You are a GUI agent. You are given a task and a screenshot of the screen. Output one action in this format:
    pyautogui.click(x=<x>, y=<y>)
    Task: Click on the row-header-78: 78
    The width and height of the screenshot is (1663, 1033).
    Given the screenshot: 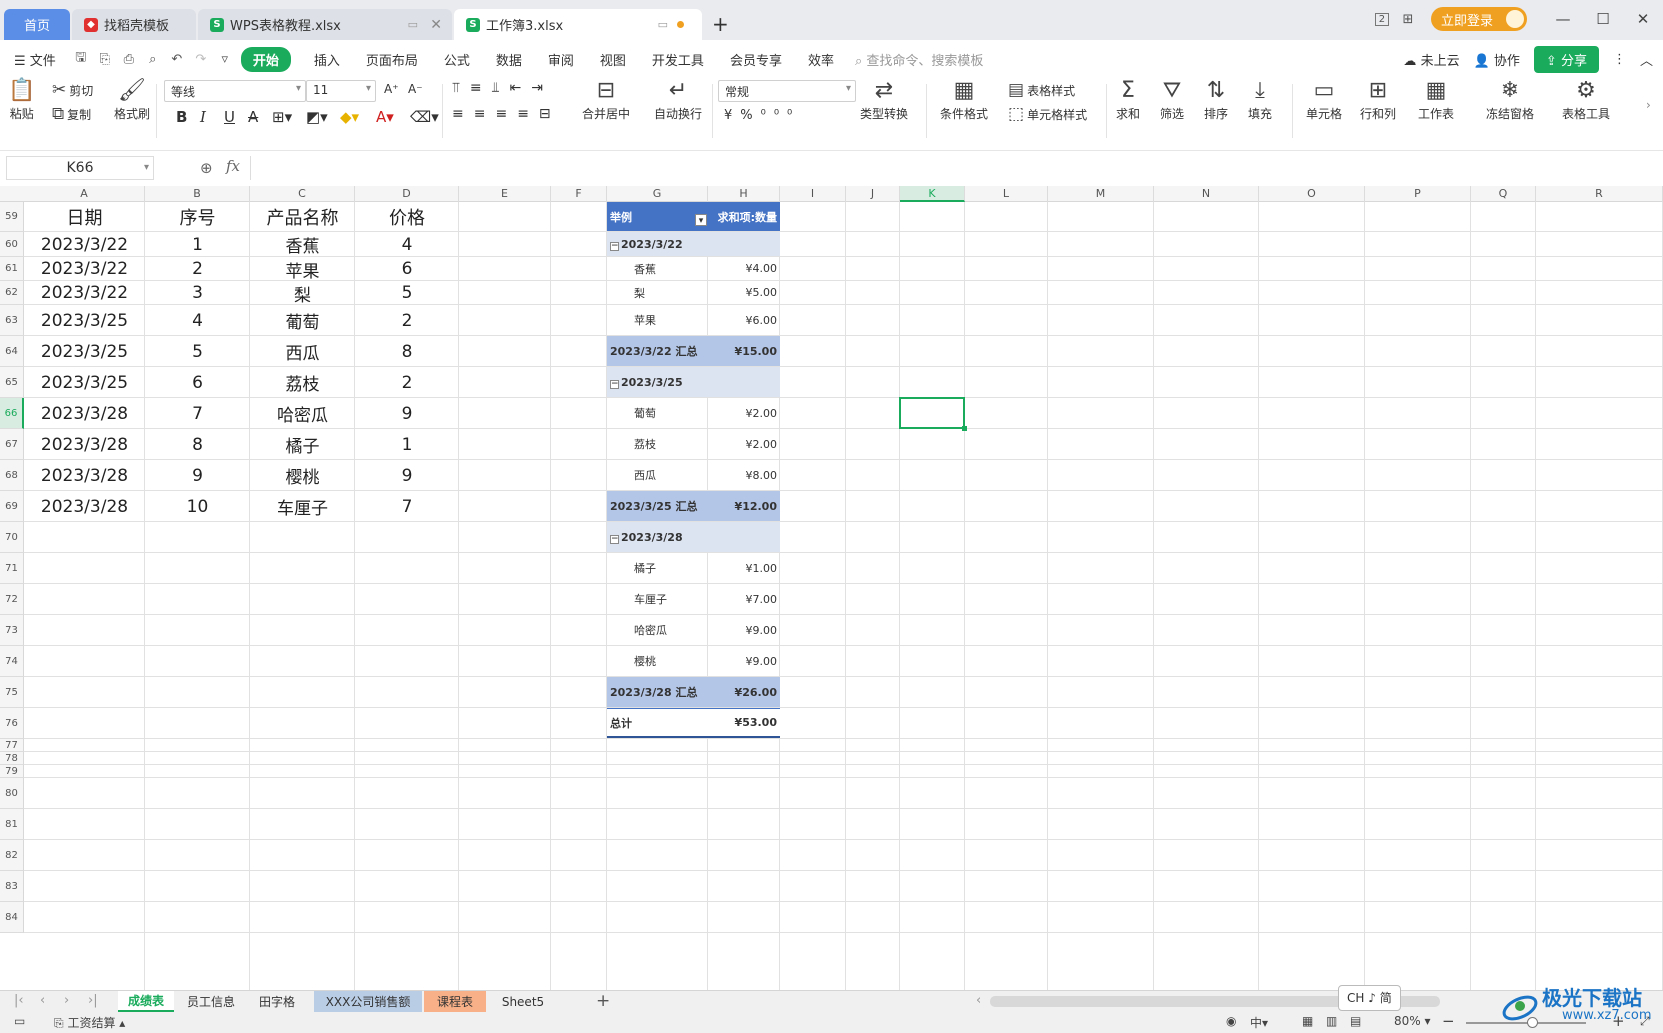 What is the action you would take?
    pyautogui.click(x=12, y=758)
    